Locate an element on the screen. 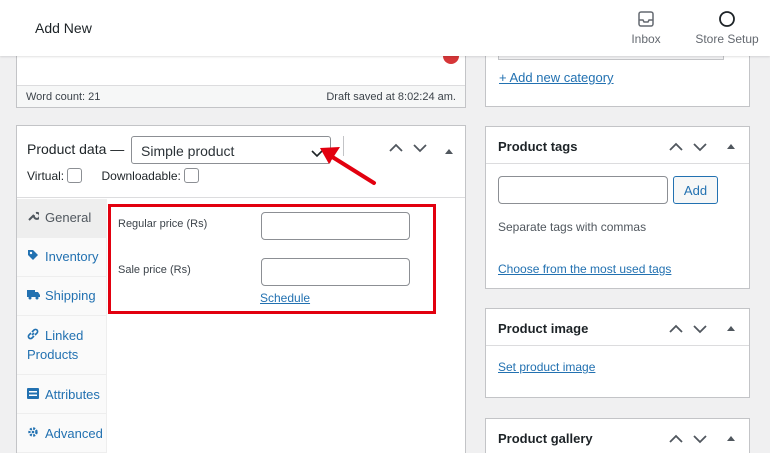  product-type-select: Simple product is located at coordinates (231, 150).